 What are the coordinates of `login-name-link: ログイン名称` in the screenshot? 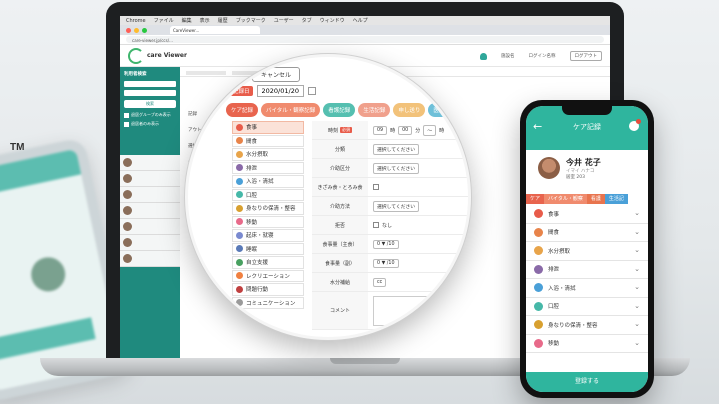 It's located at (542, 56).